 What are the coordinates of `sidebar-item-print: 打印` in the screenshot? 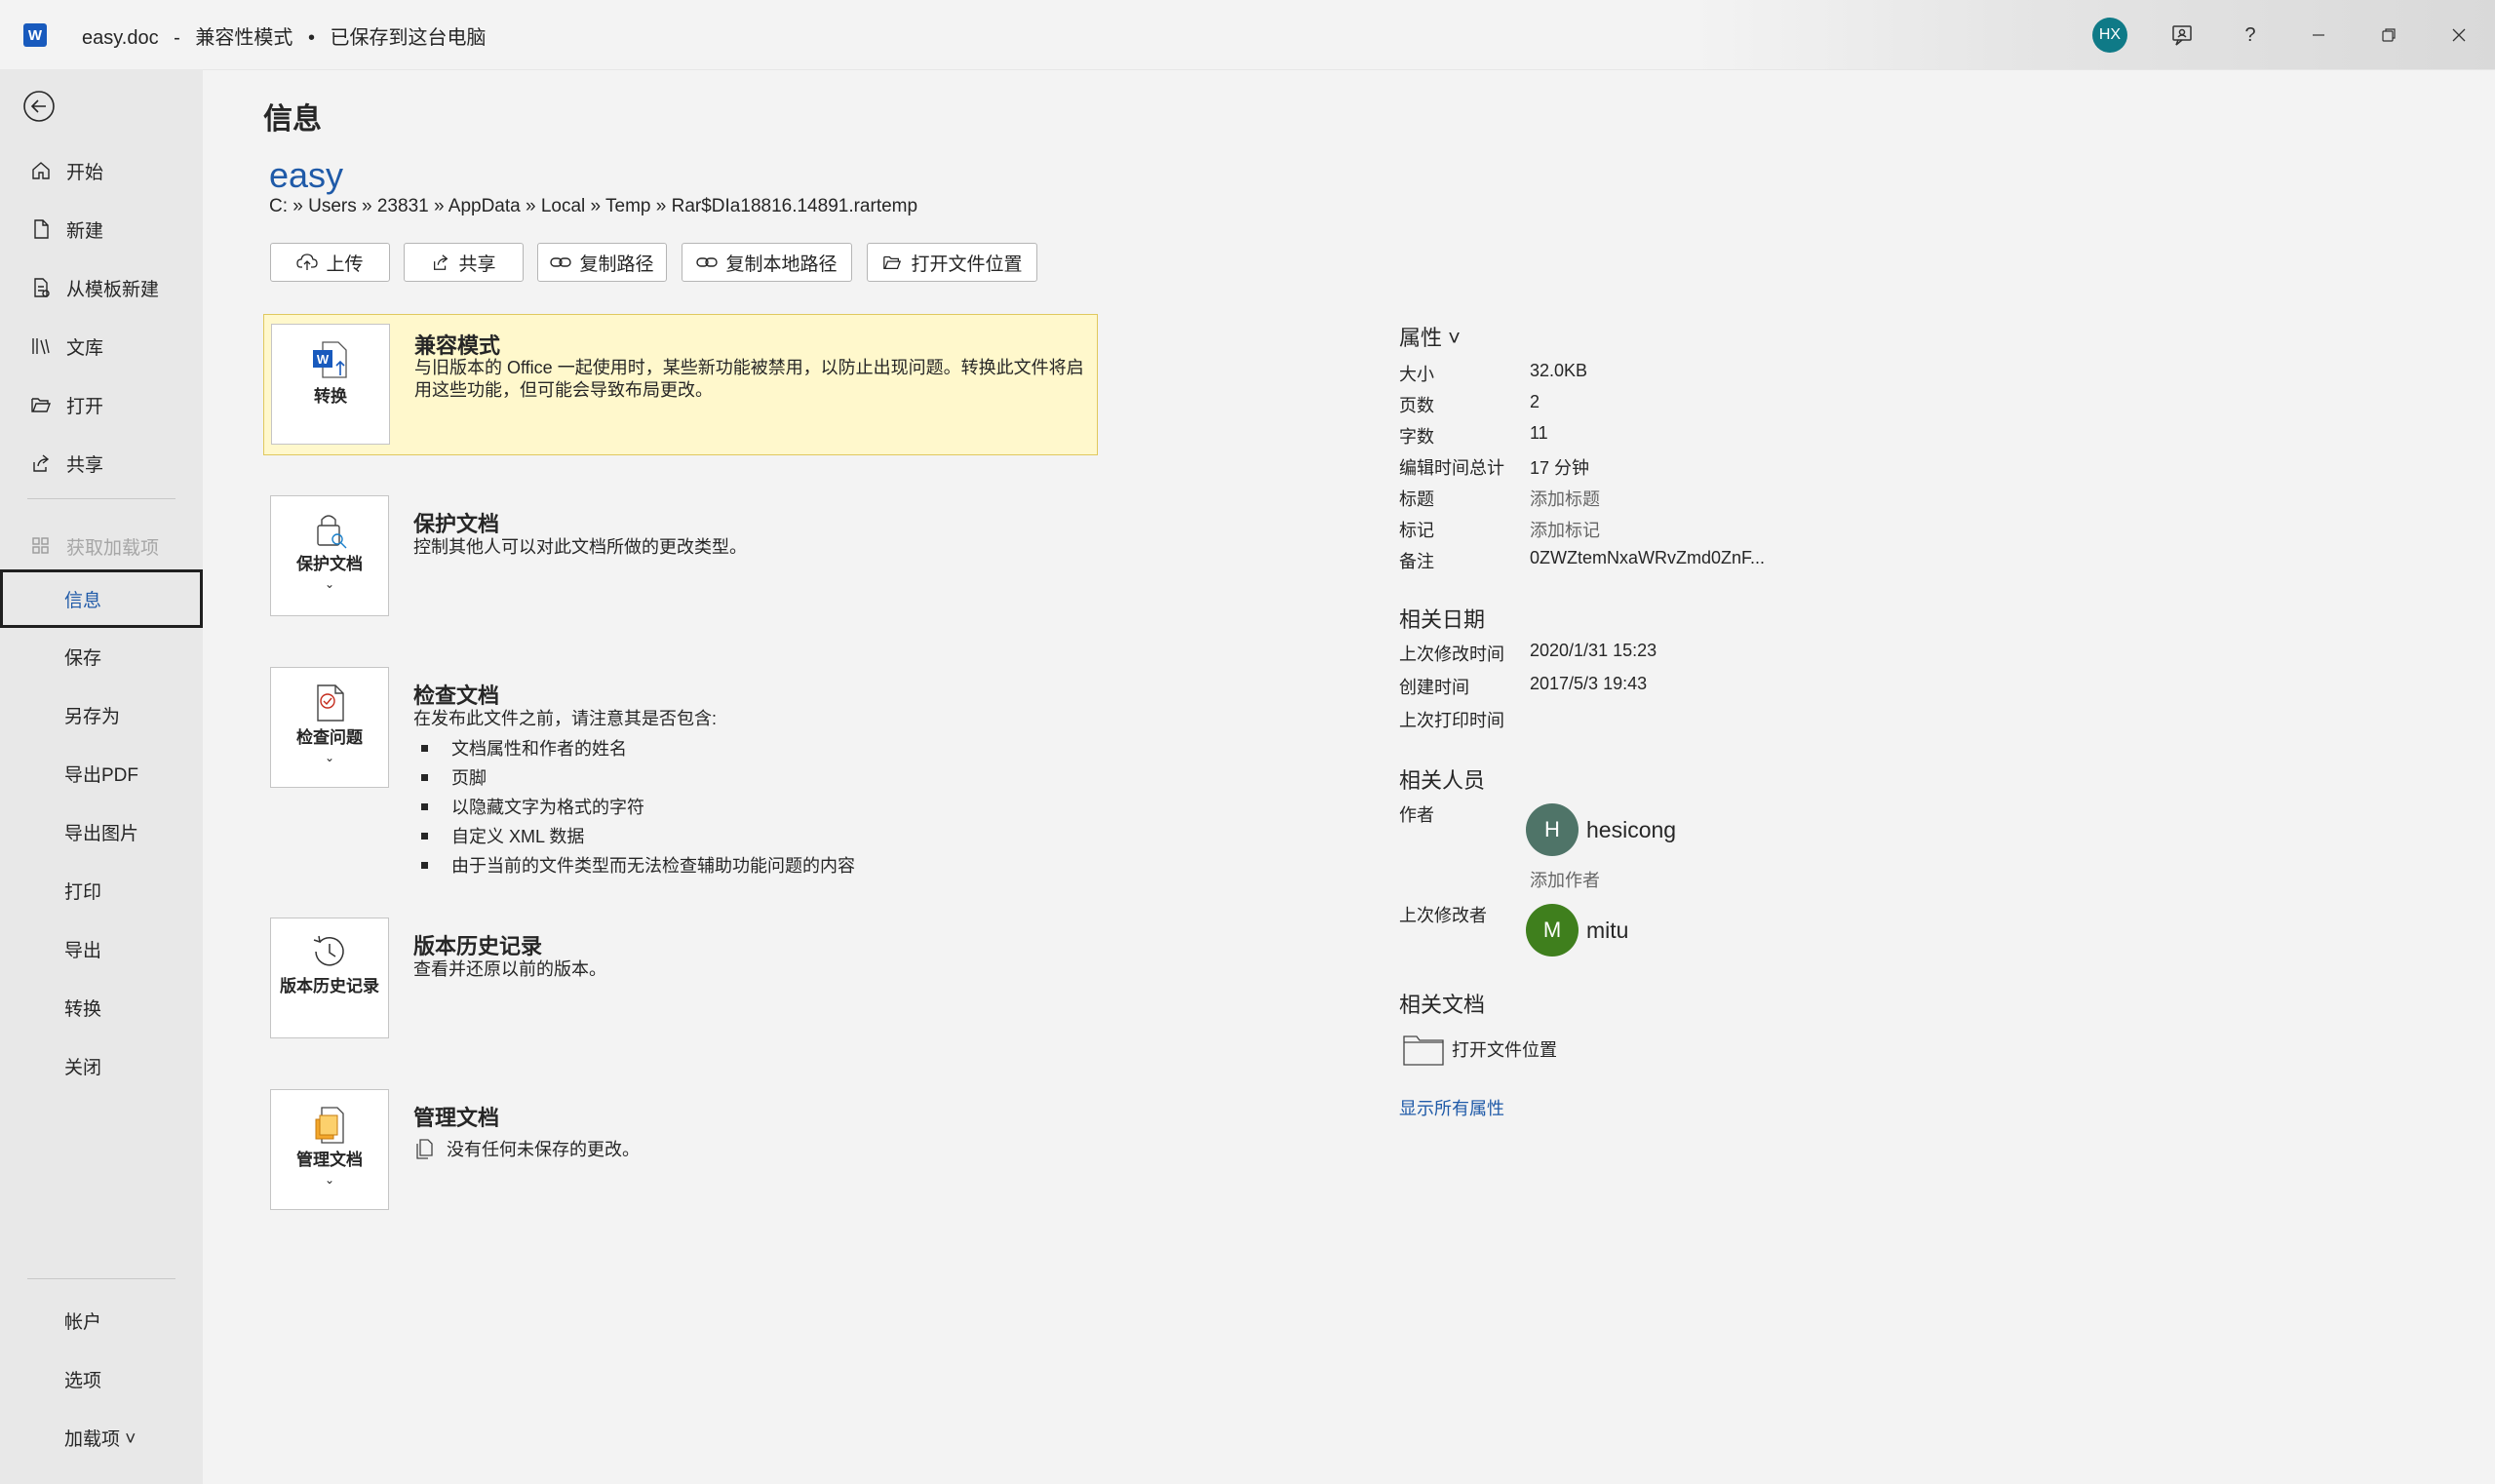 It's located at (101, 890).